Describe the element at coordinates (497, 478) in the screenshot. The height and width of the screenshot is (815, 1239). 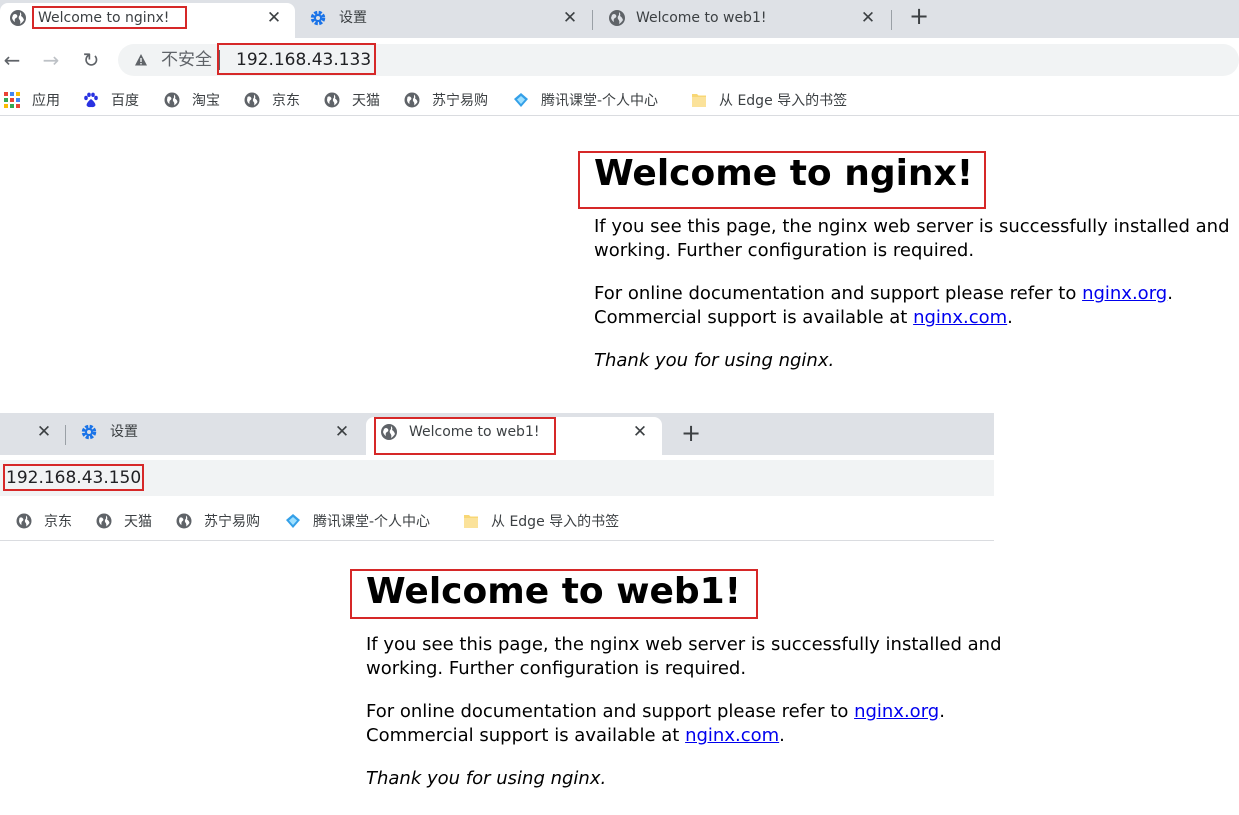
I see `address-bar: 192.168.43.150` at that location.